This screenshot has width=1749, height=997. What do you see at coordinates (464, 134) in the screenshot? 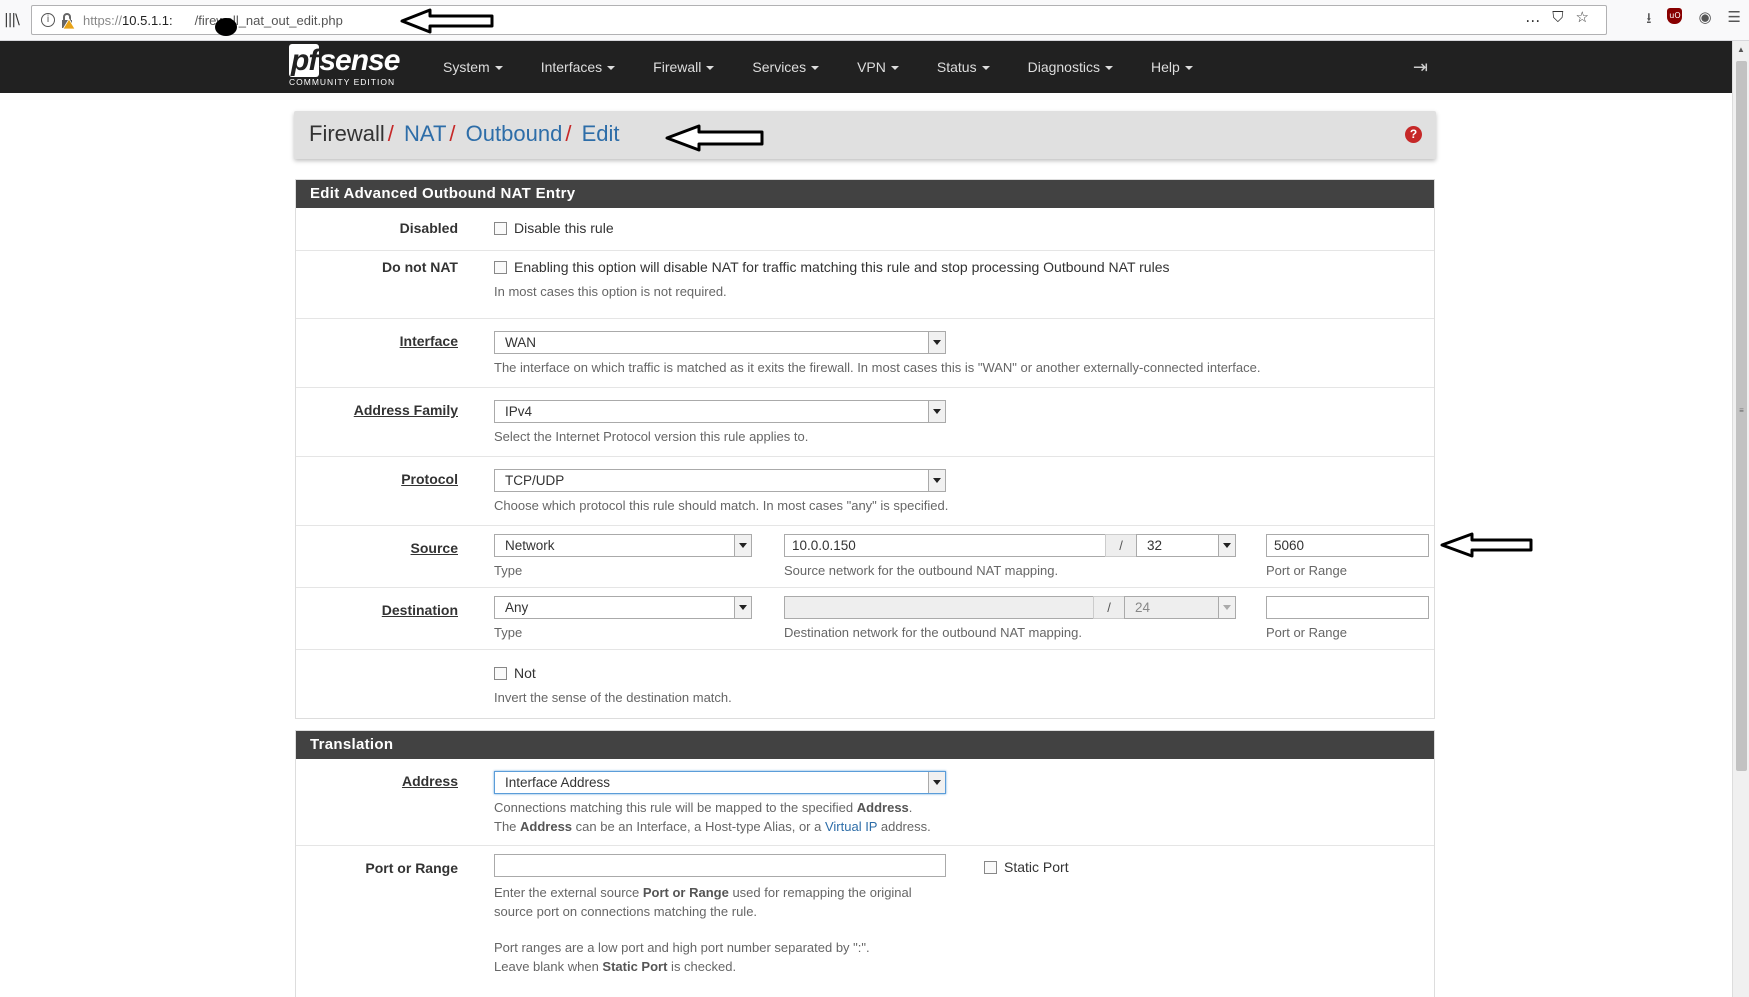
I see `breadcrumb: Firewall / NAT / Outbound / Edit` at bounding box center [464, 134].